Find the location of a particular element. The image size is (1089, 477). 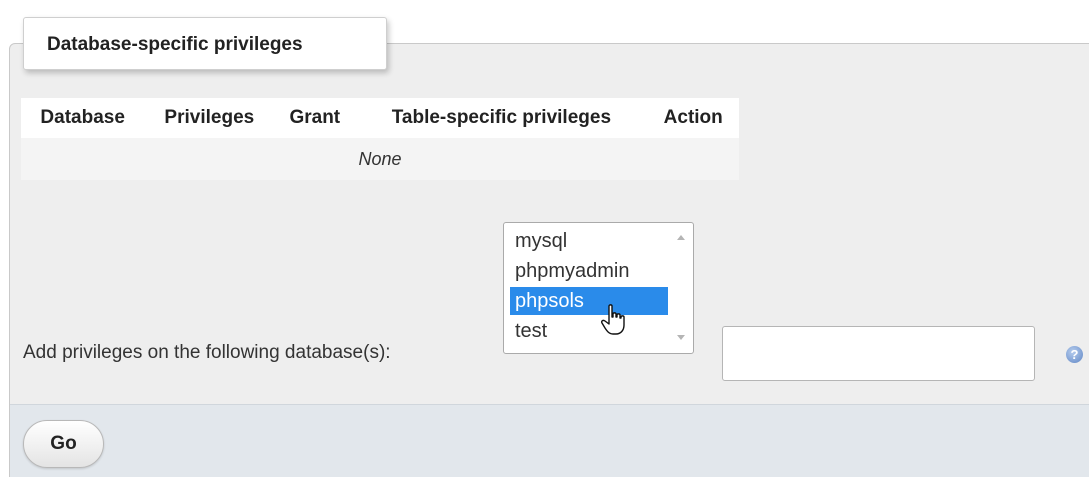

database-option-phpmyadmin: phpmyadmin is located at coordinates (589, 271).